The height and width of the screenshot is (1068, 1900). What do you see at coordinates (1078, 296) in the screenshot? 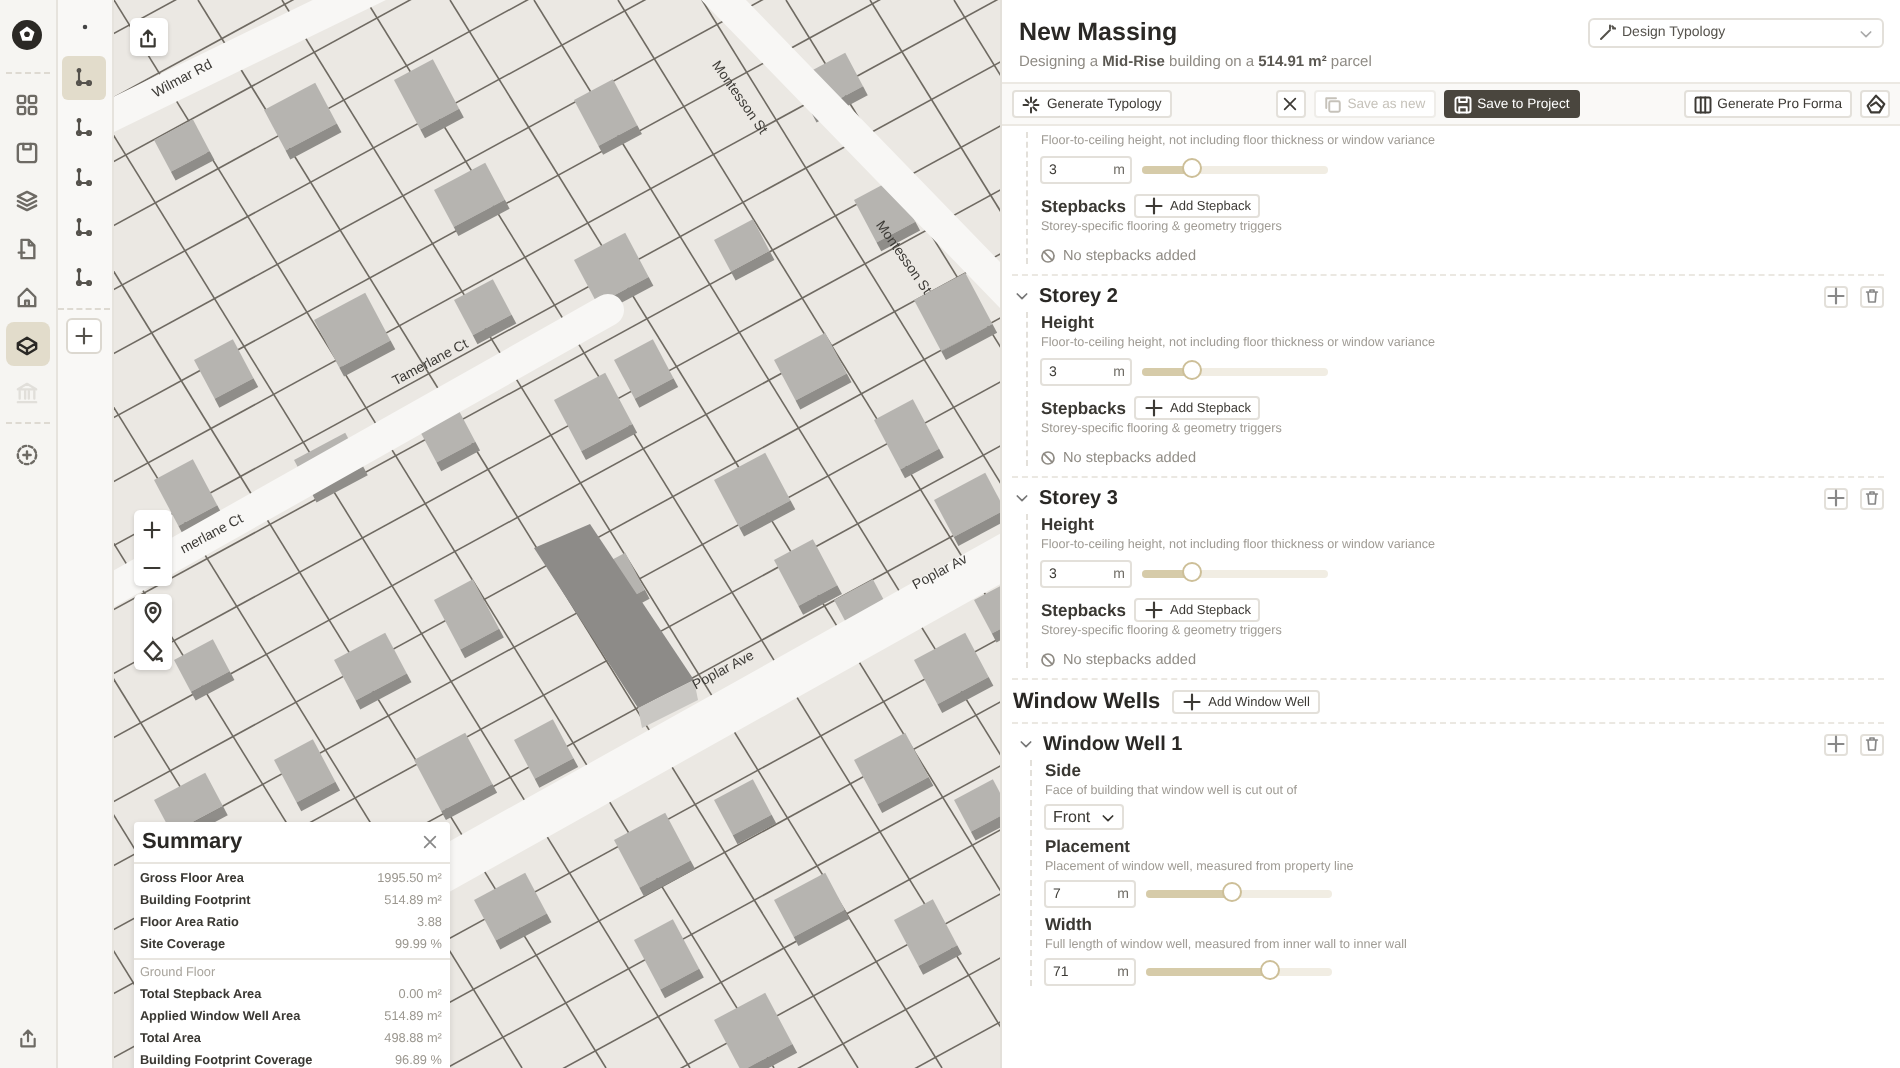
I see `section-title: Storey 2` at bounding box center [1078, 296].